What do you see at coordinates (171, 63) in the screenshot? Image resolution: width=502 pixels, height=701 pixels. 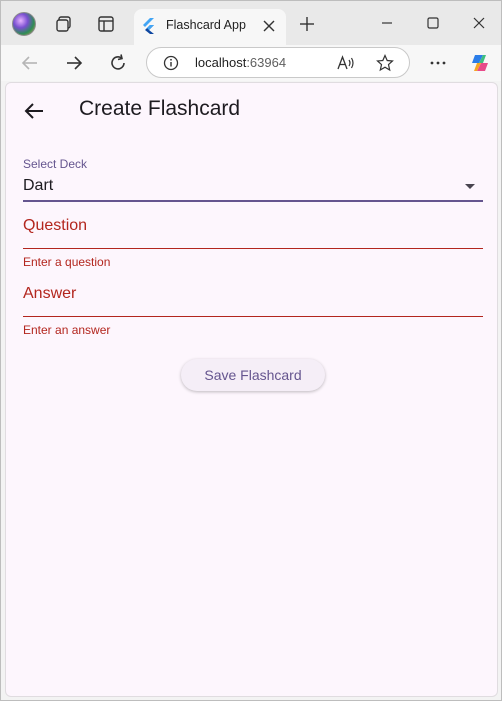 I see `site-info-icon` at bounding box center [171, 63].